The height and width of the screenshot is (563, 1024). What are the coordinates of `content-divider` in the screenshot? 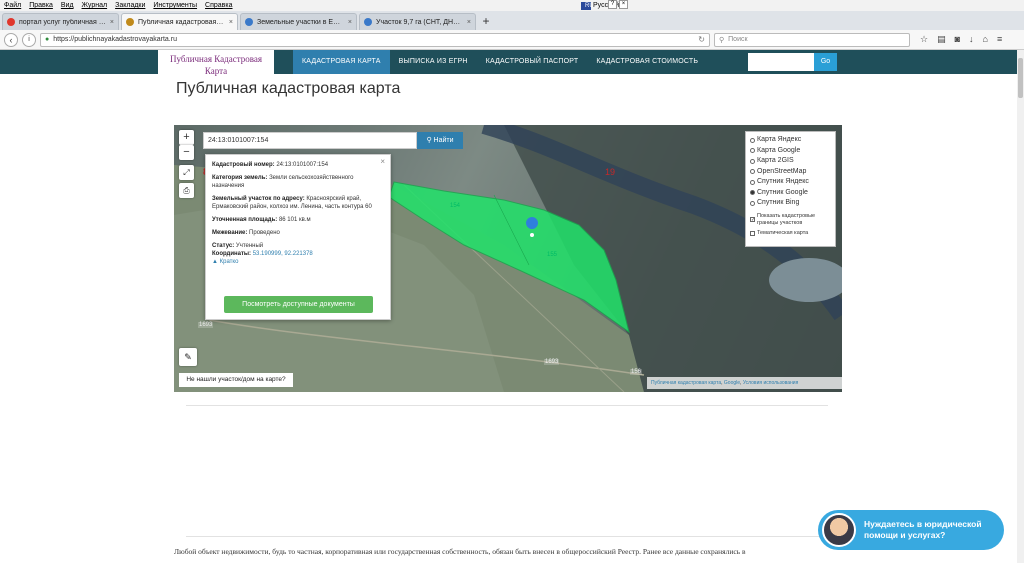 It's located at (507, 405).